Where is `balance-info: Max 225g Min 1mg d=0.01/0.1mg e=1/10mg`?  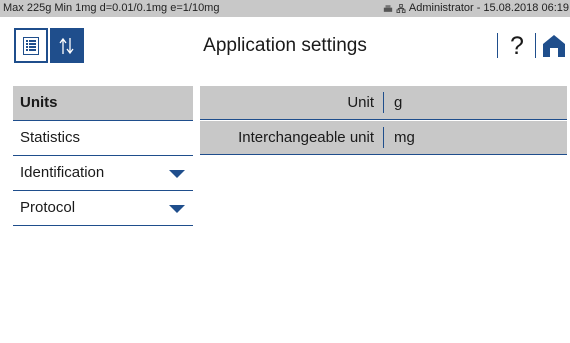
balance-info: Max 225g Min 1mg d=0.01/0.1mg e=1/10mg is located at coordinates (111, 8).